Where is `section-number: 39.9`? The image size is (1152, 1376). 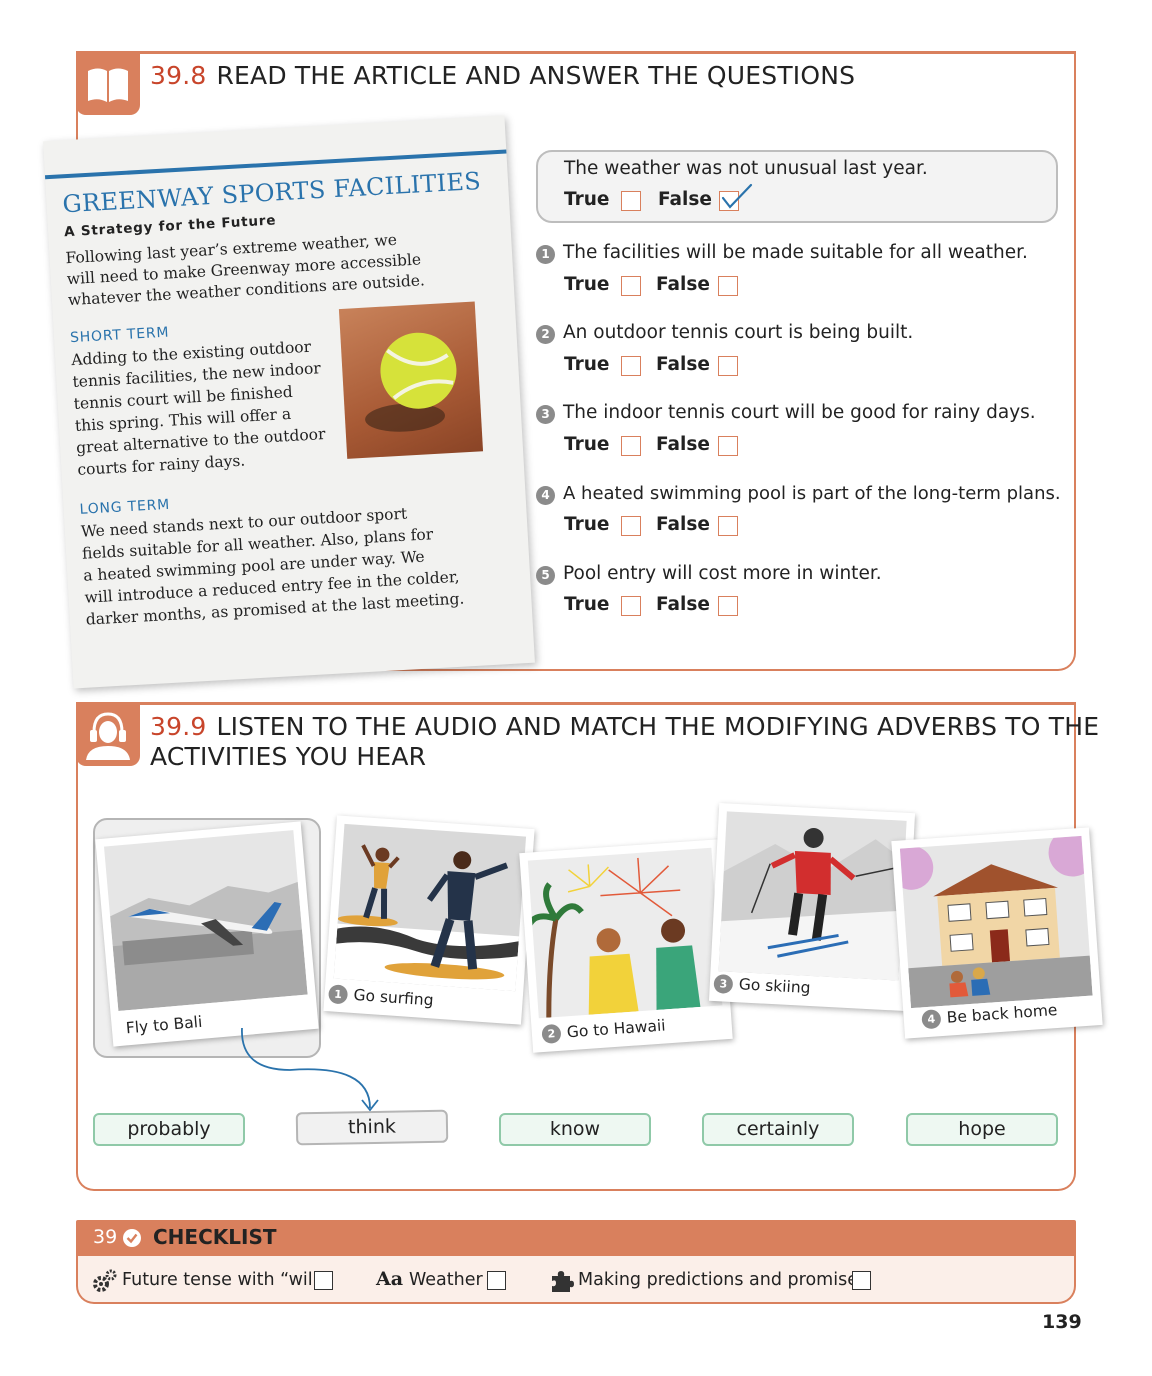
section-number: 39.9 is located at coordinates (178, 726).